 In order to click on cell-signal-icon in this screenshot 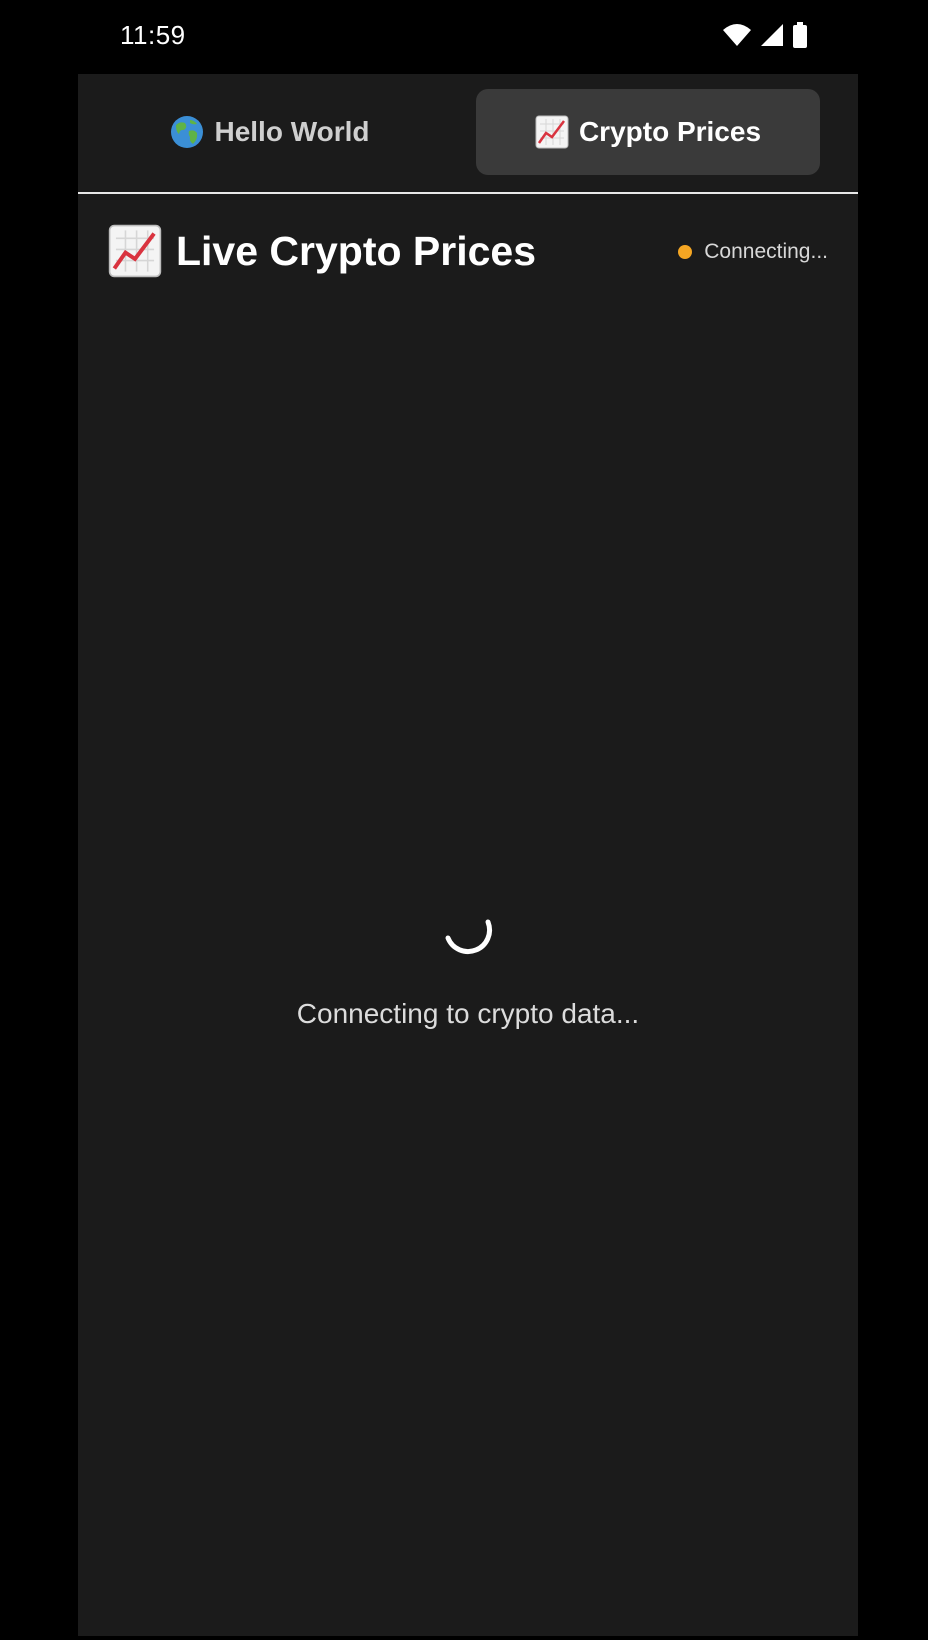, I will do `click(772, 35)`.